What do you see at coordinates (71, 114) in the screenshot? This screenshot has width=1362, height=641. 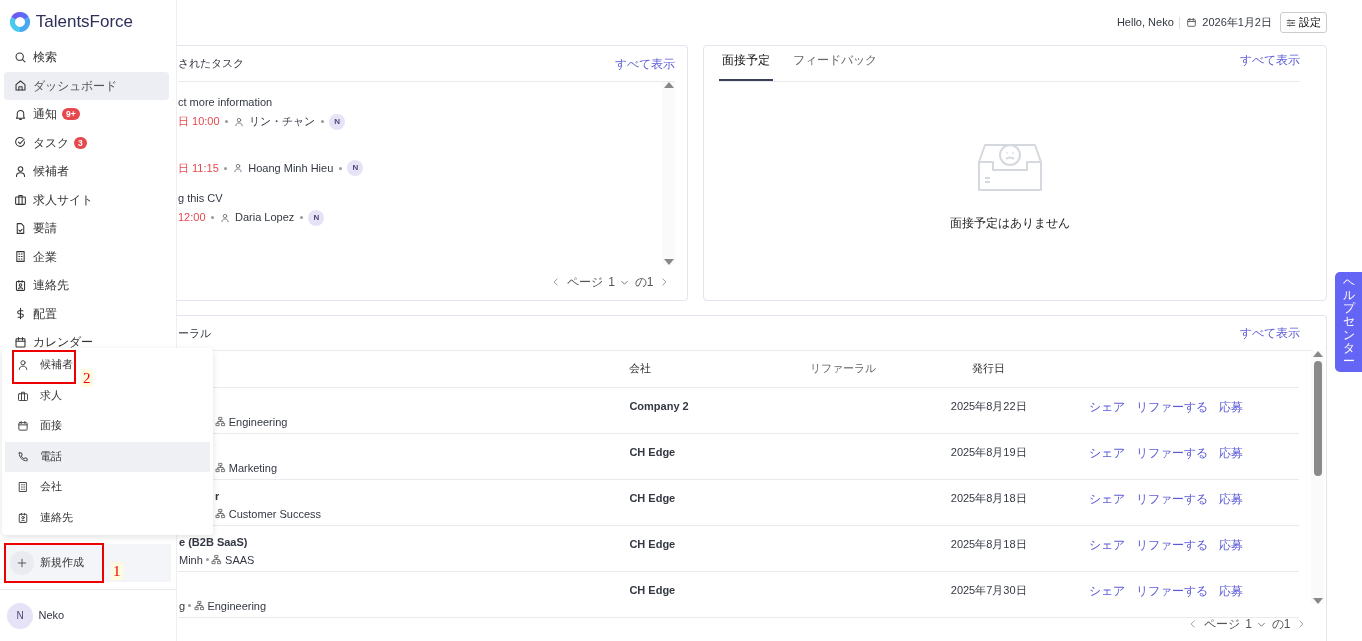 I see `count-badge: 9+` at bounding box center [71, 114].